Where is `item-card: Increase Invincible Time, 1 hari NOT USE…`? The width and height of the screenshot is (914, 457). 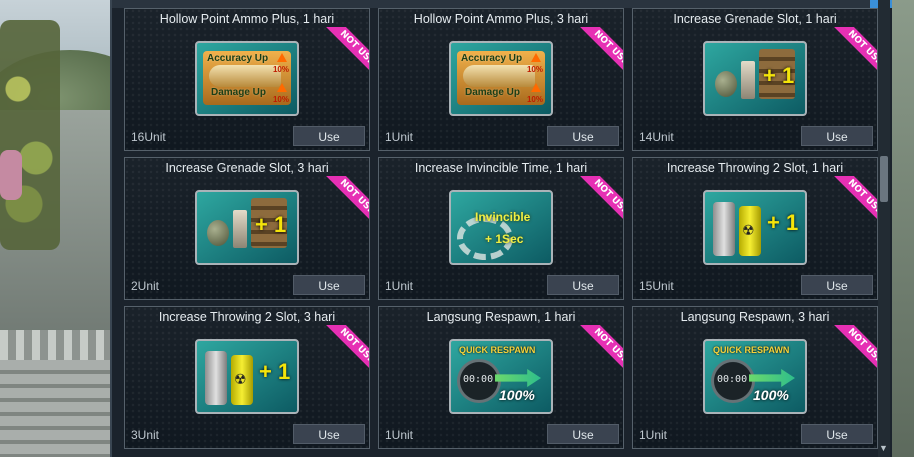
item-card: Increase Invincible Time, 1 hari NOT USE… is located at coordinates (501, 228).